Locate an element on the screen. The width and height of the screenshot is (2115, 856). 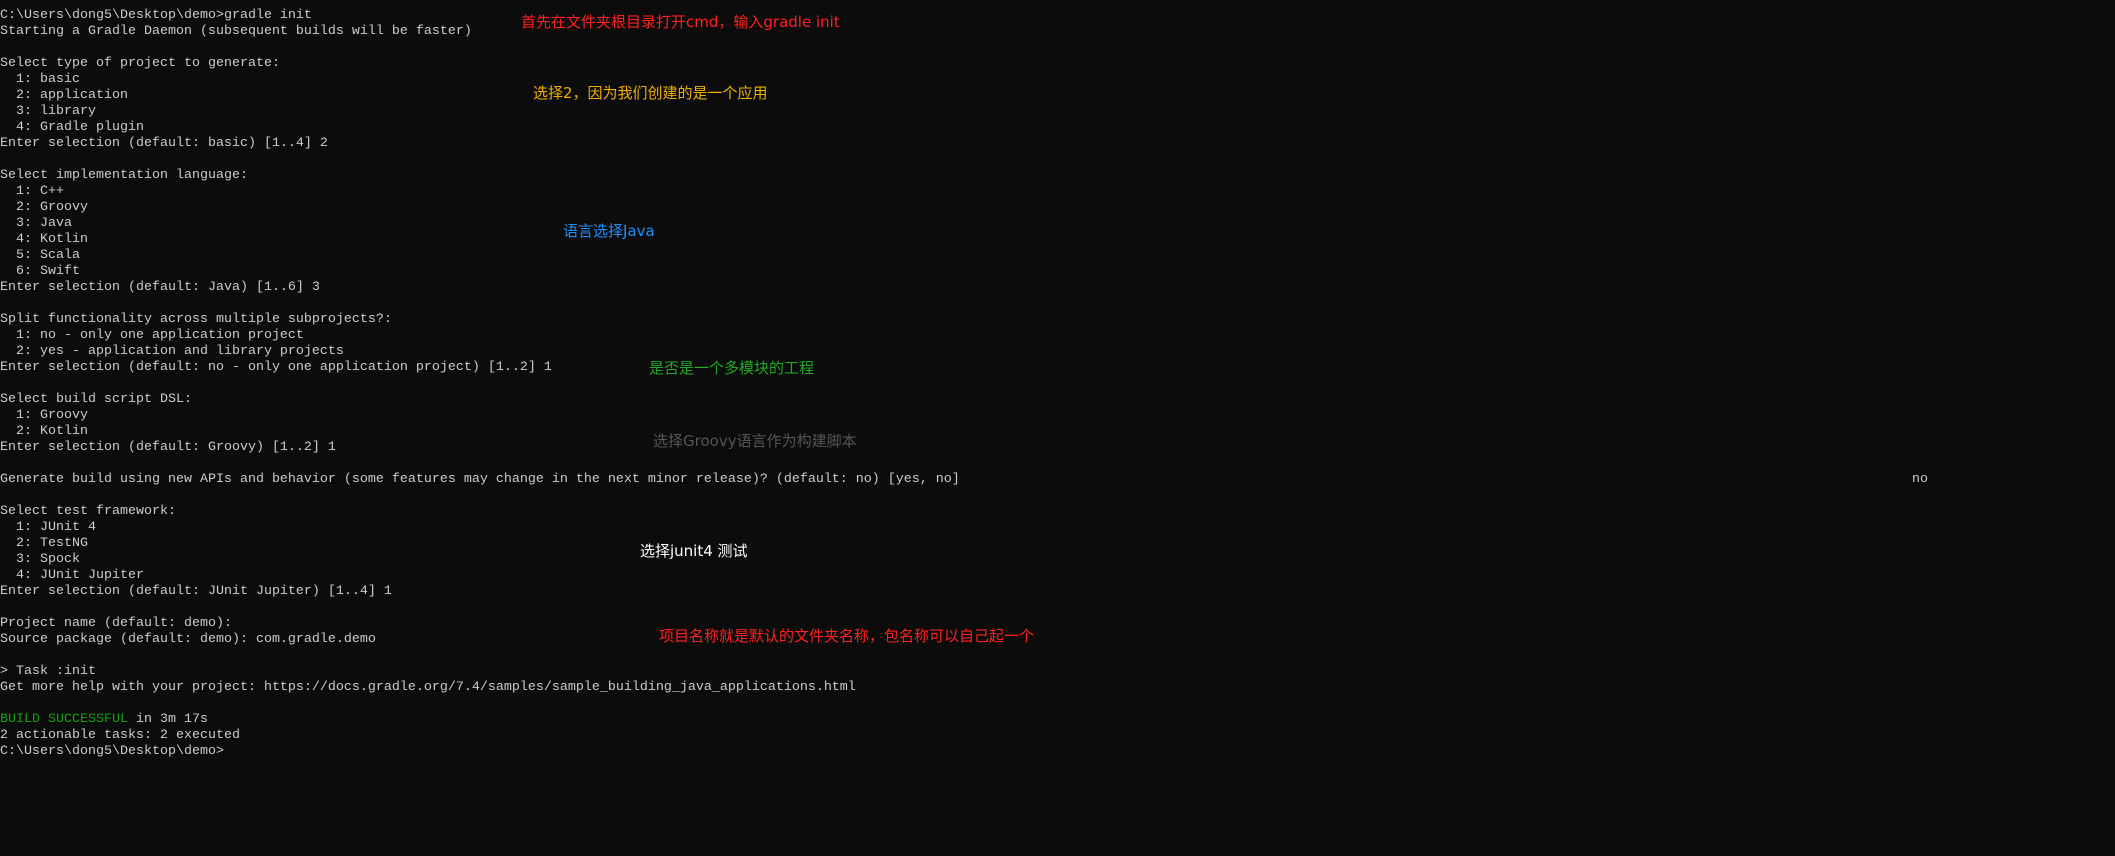
terminal-line: > Task :init is located at coordinates (48, 671).